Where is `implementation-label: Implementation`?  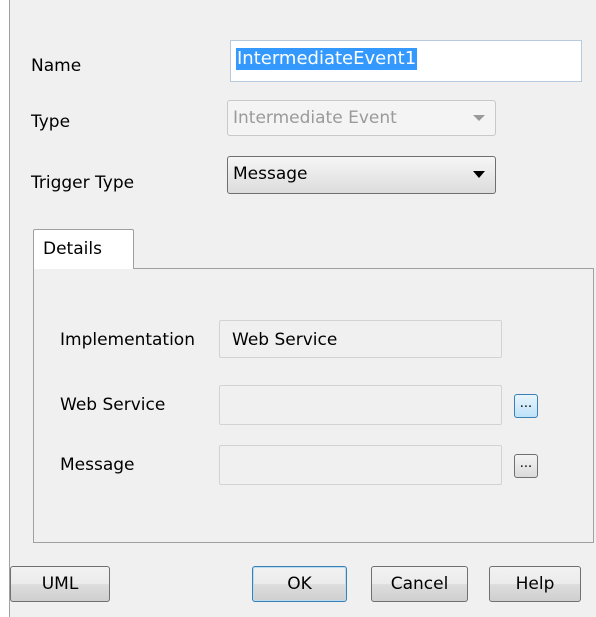 implementation-label: Implementation is located at coordinates (127, 340).